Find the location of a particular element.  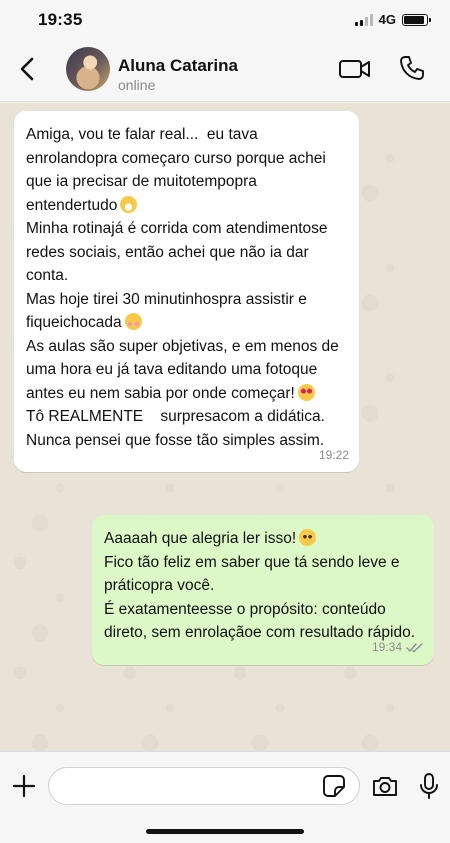

battery-icon is located at coordinates (416, 19).